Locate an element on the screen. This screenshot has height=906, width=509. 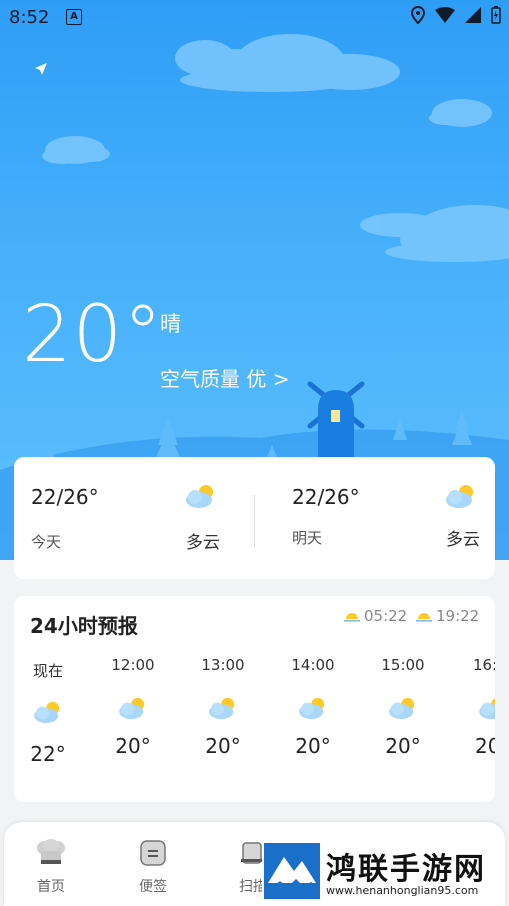
air-quality-link: 空气质量 优 > is located at coordinates (224, 377).